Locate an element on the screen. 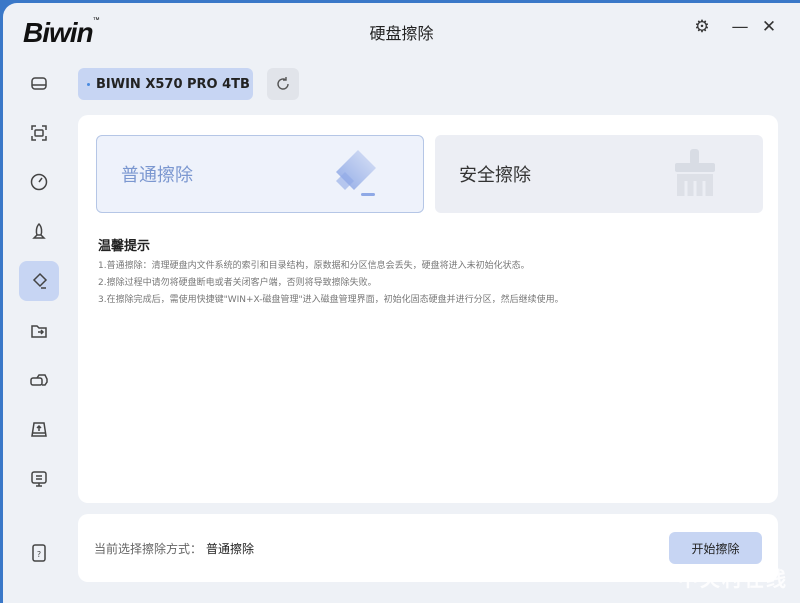 This screenshot has height=603, width=800. broom-icon is located at coordinates (695, 172).